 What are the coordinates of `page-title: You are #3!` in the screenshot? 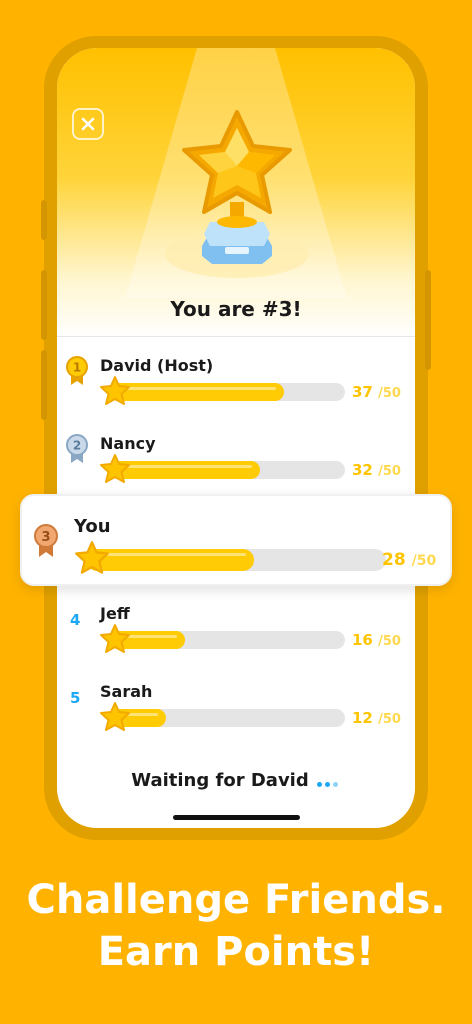 It's located at (236, 309).